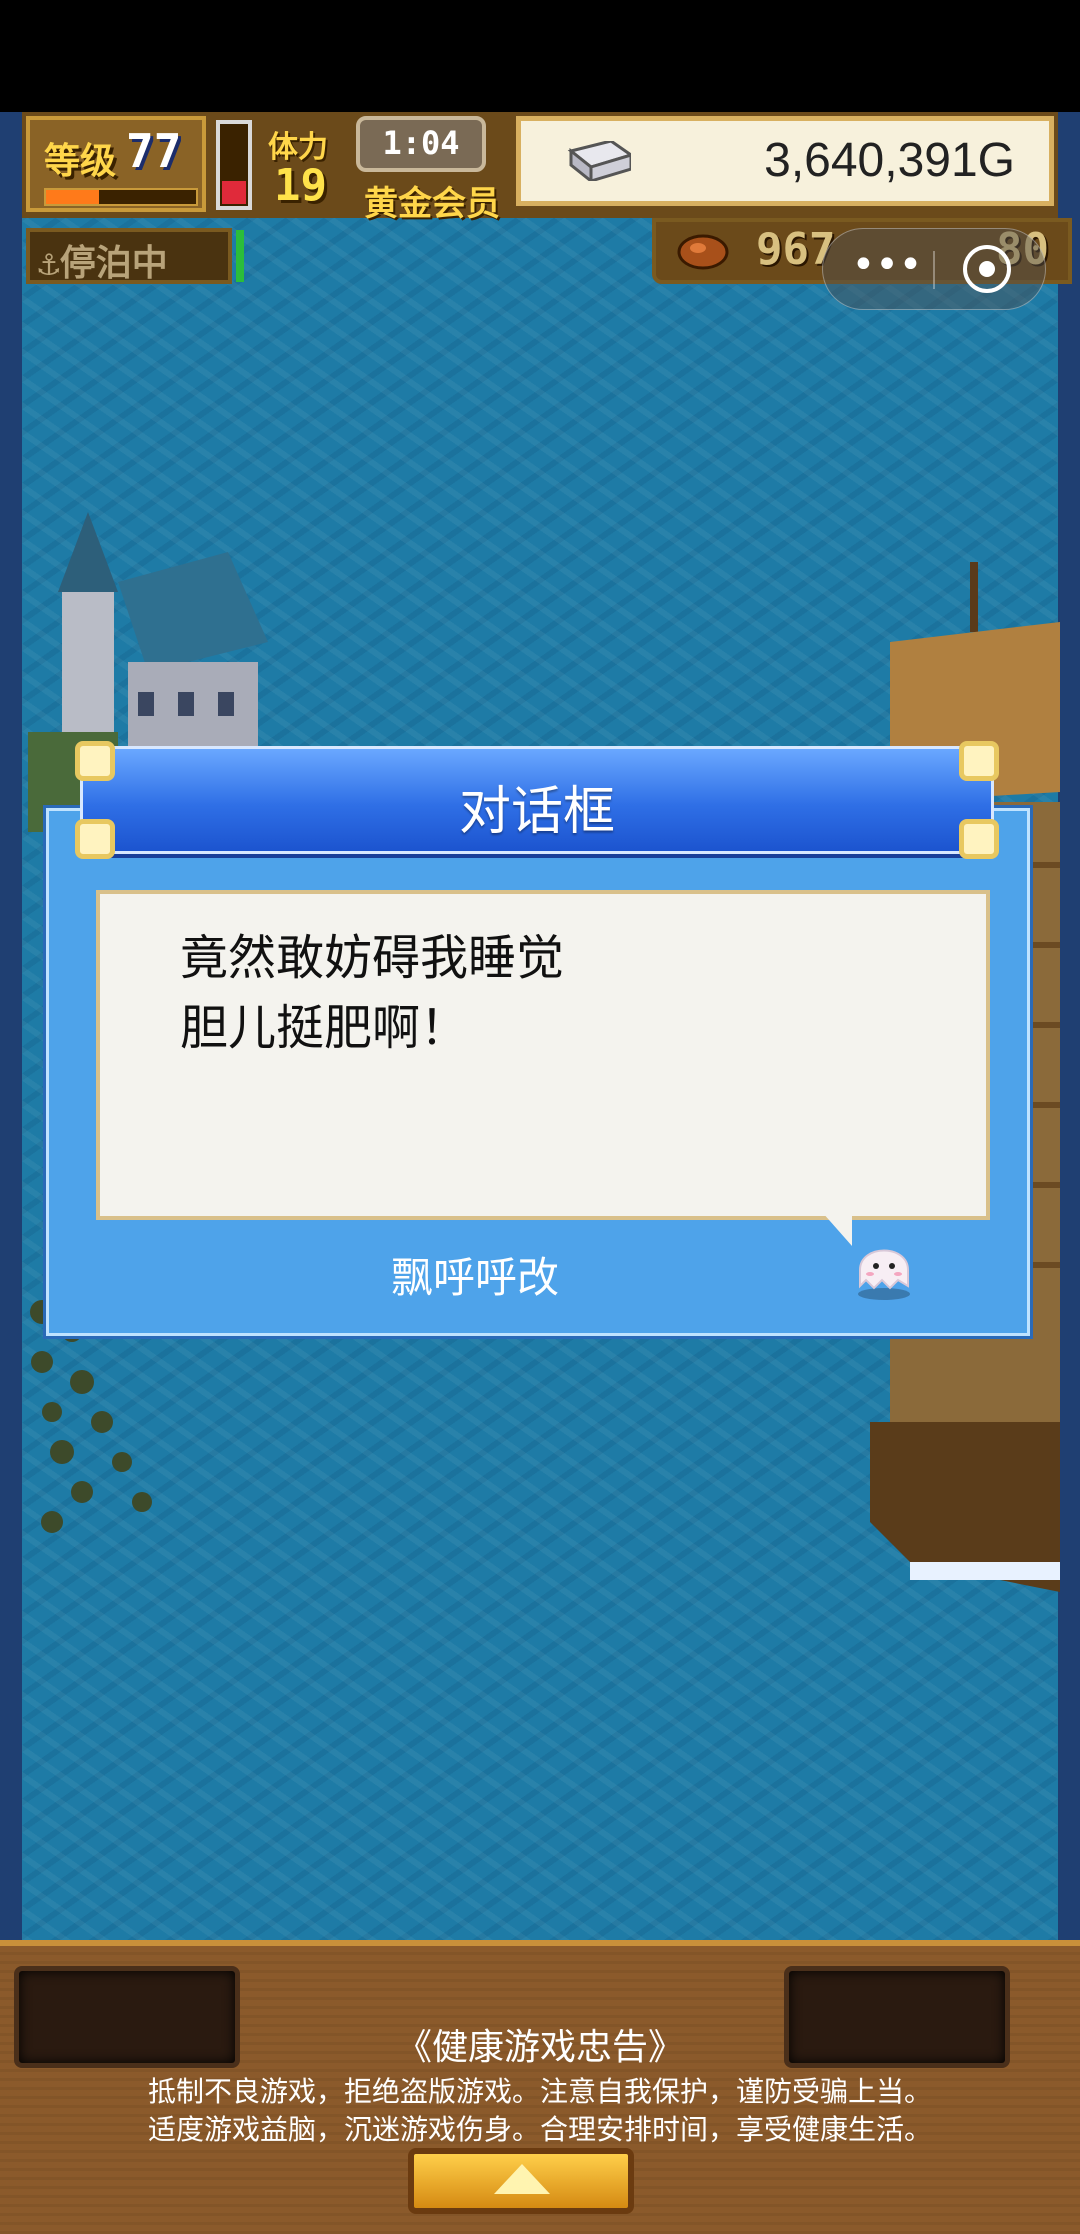 The height and width of the screenshot is (2234, 1080). Describe the element at coordinates (539, 2091) in the screenshot. I see `health-advisory-line: 抵制不良游戏，拒绝盗版游戏。注意自我保护，谨防受骗上当。` at that location.